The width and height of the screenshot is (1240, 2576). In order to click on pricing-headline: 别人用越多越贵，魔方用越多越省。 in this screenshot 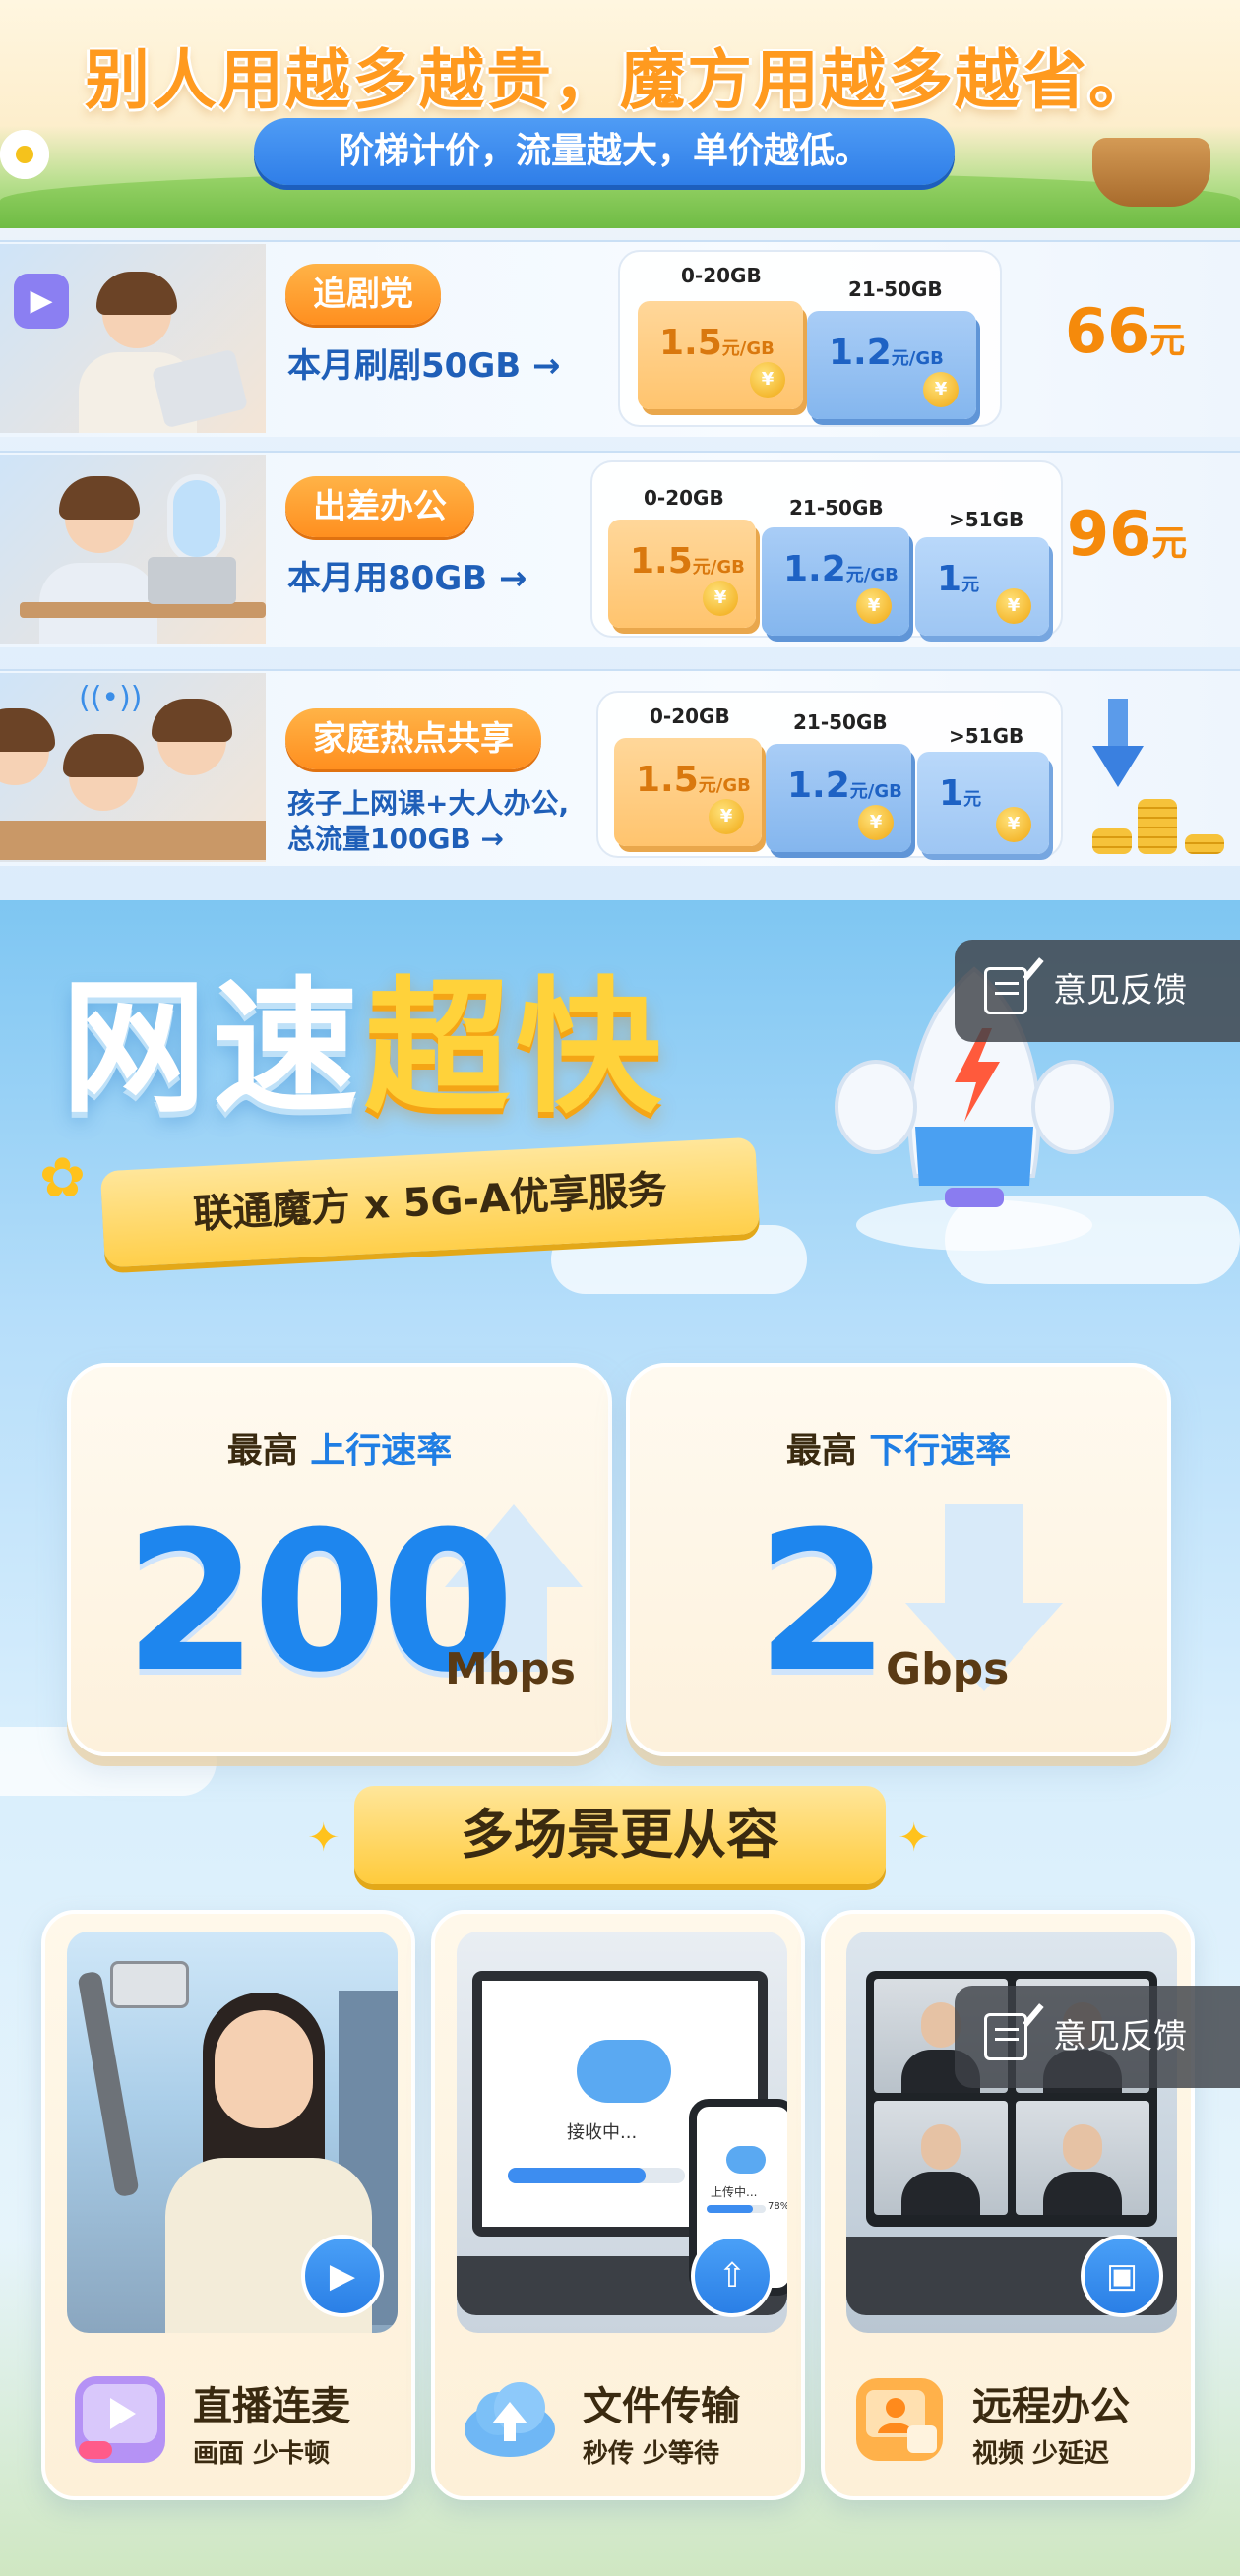, I will do `click(620, 80)`.